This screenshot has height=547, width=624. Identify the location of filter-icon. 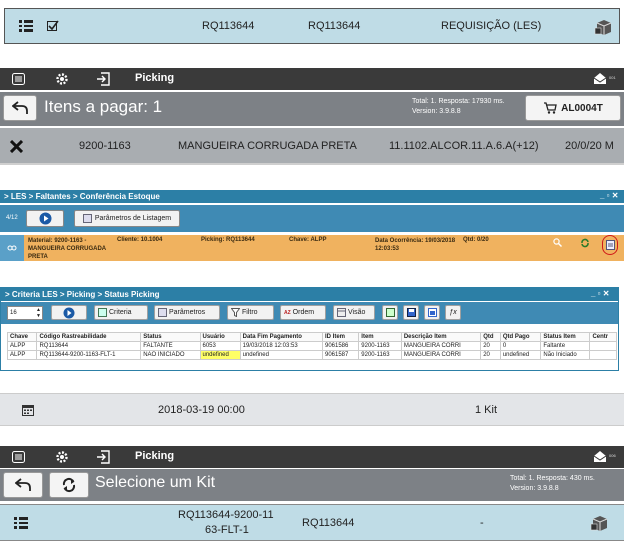
(235, 312).